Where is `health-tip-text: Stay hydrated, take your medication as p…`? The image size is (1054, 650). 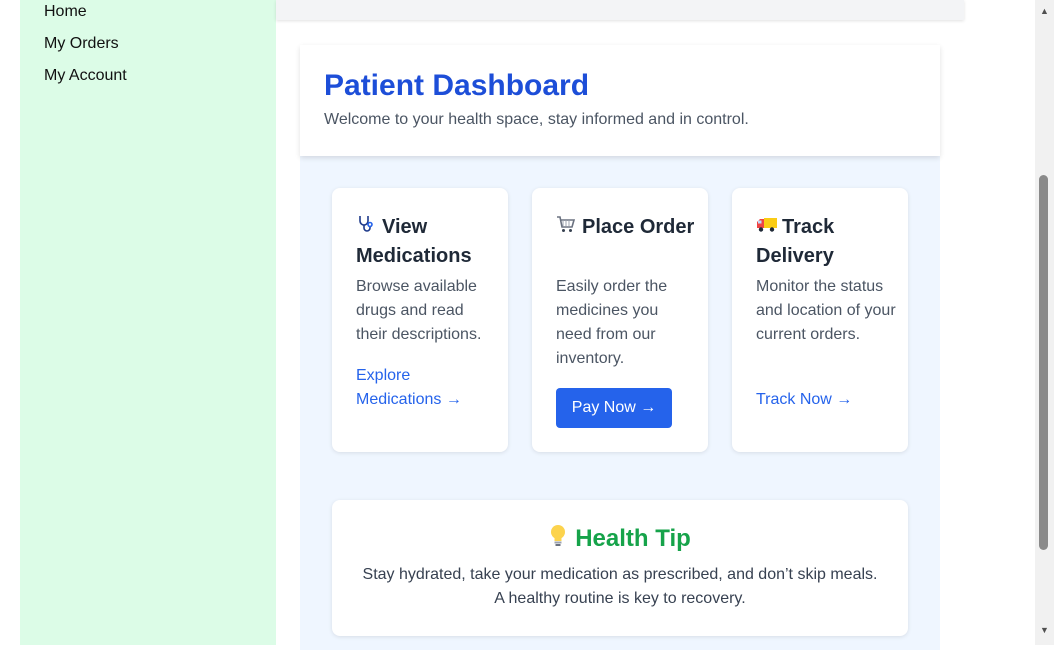 health-tip-text: Stay hydrated, take your medication as p… is located at coordinates (620, 587).